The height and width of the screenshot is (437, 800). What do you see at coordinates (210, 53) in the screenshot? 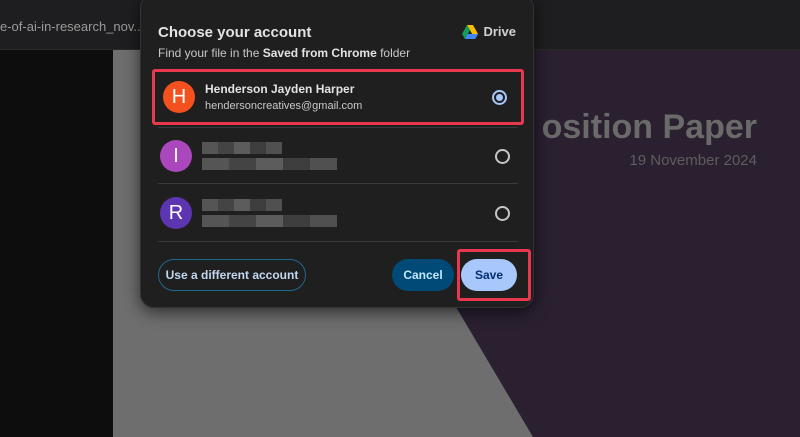
I see `subtitle-text: Find your file in the` at bounding box center [210, 53].